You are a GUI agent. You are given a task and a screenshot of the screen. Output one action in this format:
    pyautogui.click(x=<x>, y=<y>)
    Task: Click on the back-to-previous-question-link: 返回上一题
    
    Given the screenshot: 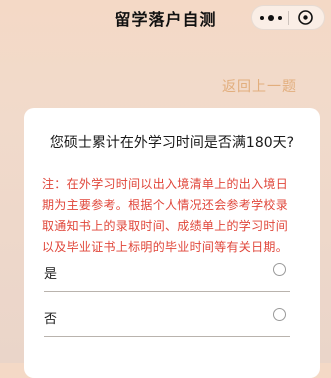 What is the action you would take?
    pyautogui.click(x=259, y=86)
    